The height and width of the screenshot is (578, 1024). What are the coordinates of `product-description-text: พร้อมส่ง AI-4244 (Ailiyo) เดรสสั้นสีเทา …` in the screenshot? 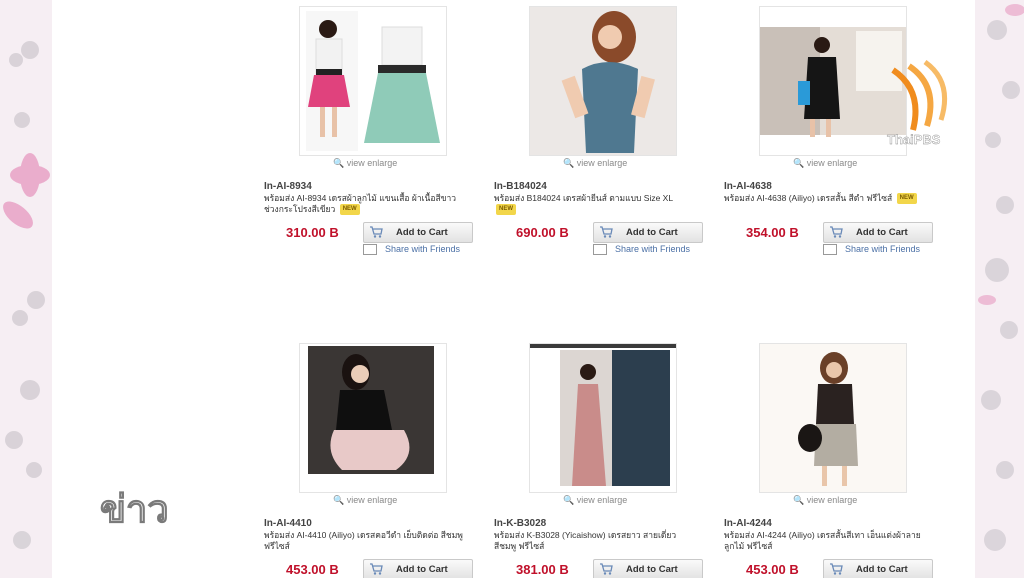 It's located at (822, 540).